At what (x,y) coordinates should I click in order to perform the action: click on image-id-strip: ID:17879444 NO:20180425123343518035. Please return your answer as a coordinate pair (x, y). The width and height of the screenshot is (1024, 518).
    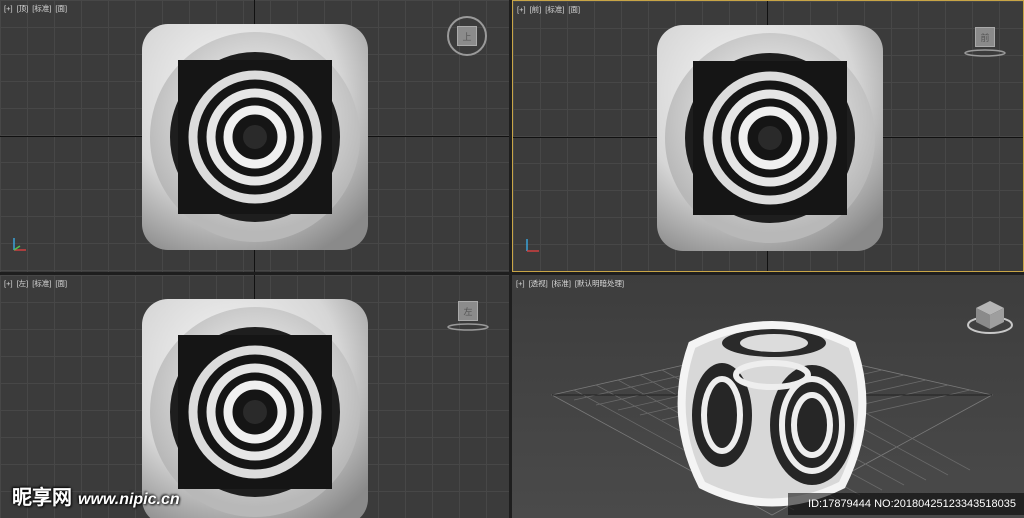
    Looking at the image, I should click on (906, 504).